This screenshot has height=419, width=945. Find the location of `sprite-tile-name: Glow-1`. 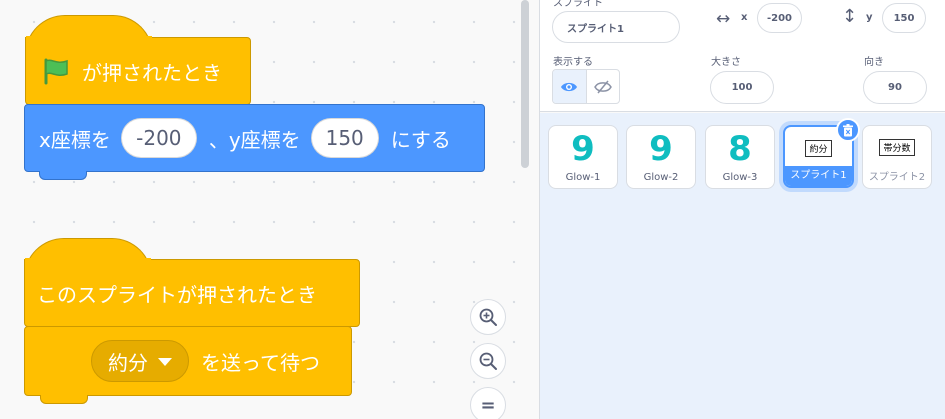

sprite-tile-name: Glow-1 is located at coordinates (583, 177).